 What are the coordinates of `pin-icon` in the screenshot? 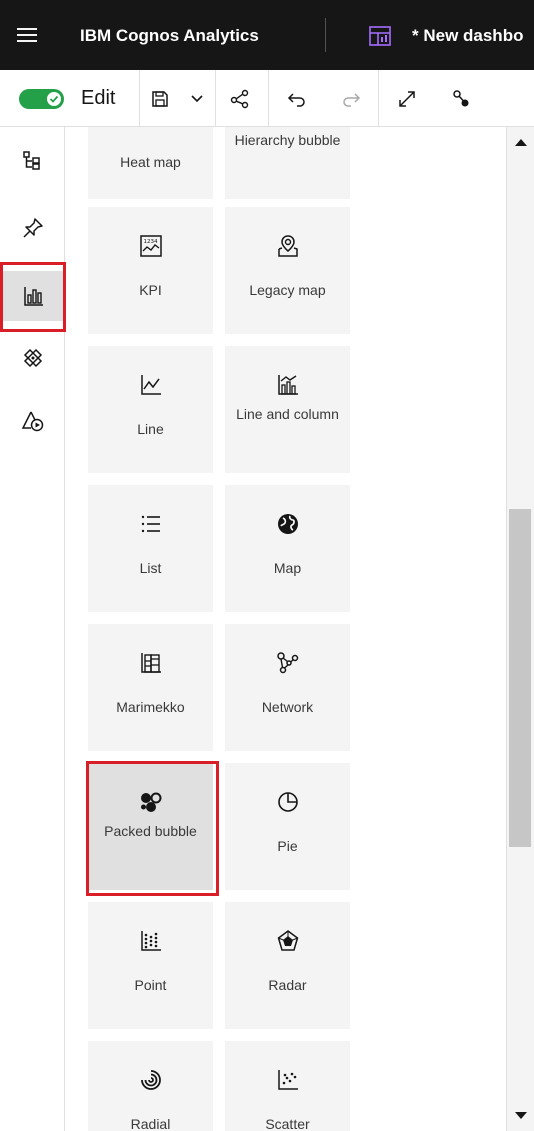 It's located at (32, 228).